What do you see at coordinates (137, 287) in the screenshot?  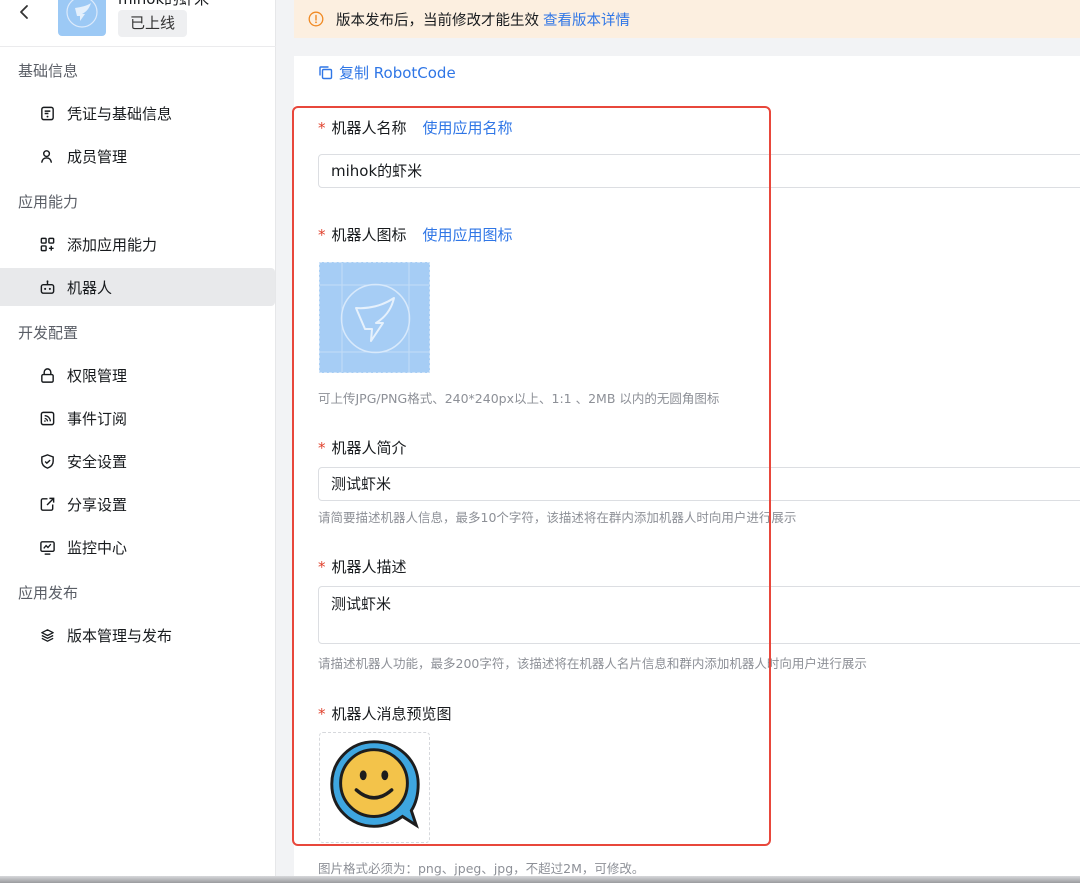 I see `sidebar-item-robot: 机器人` at bounding box center [137, 287].